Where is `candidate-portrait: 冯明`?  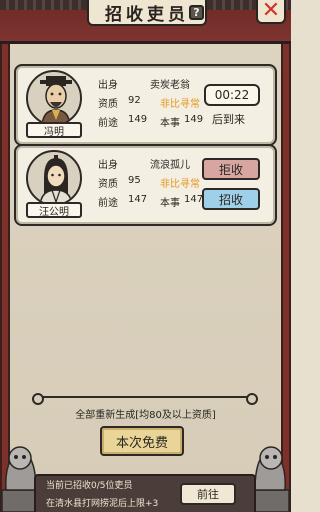 candidate-portrait: 冯明 is located at coordinates (54, 107).